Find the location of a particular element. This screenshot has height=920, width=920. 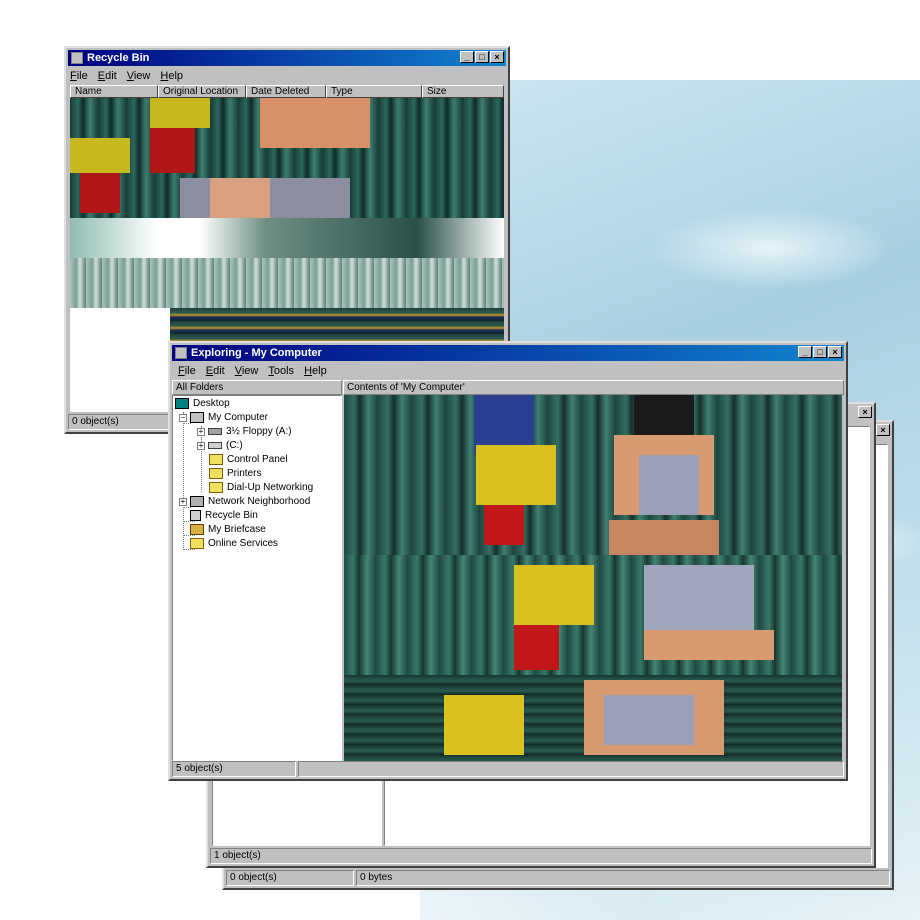

hard-drive-icon is located at coordinates (215, 445).